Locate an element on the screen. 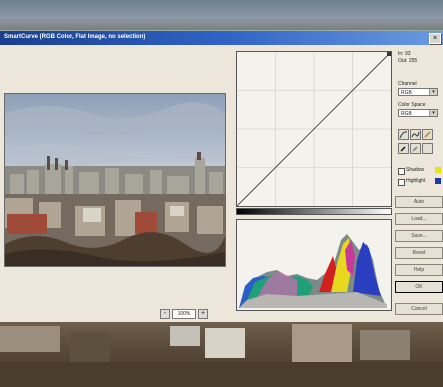 The image size is (443, 387). channel-select: RGB ▾ is located at coordinates (418, 92).